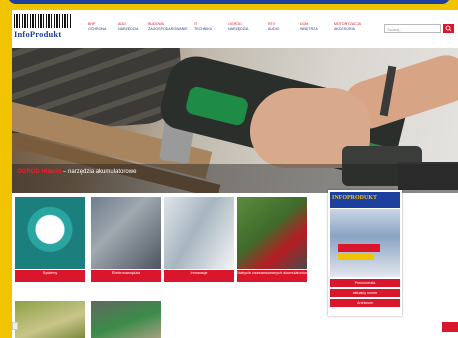 The height and width of the screenshot is (338, 458). I want to click on hero-title: OGRÓD Hitachi – narzędzia akumulatorowe, so click(76, 172).